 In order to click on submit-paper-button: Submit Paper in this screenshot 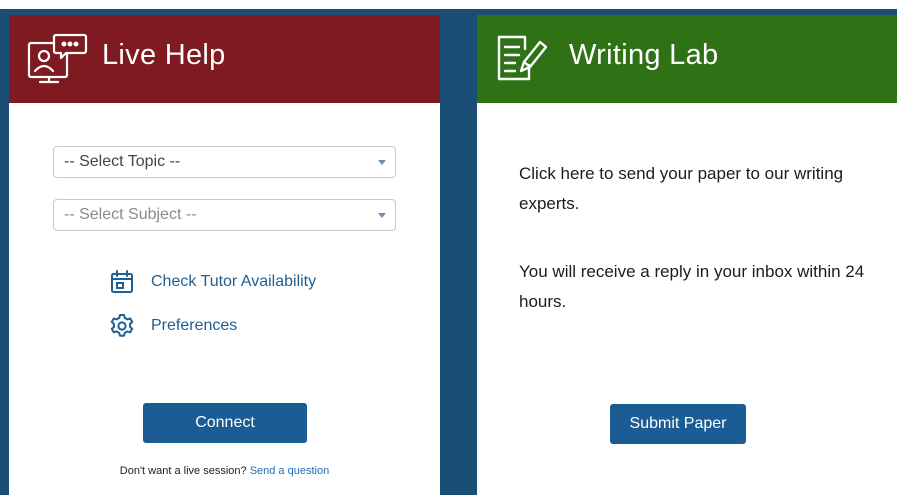, I will do `click(678, 424)`.